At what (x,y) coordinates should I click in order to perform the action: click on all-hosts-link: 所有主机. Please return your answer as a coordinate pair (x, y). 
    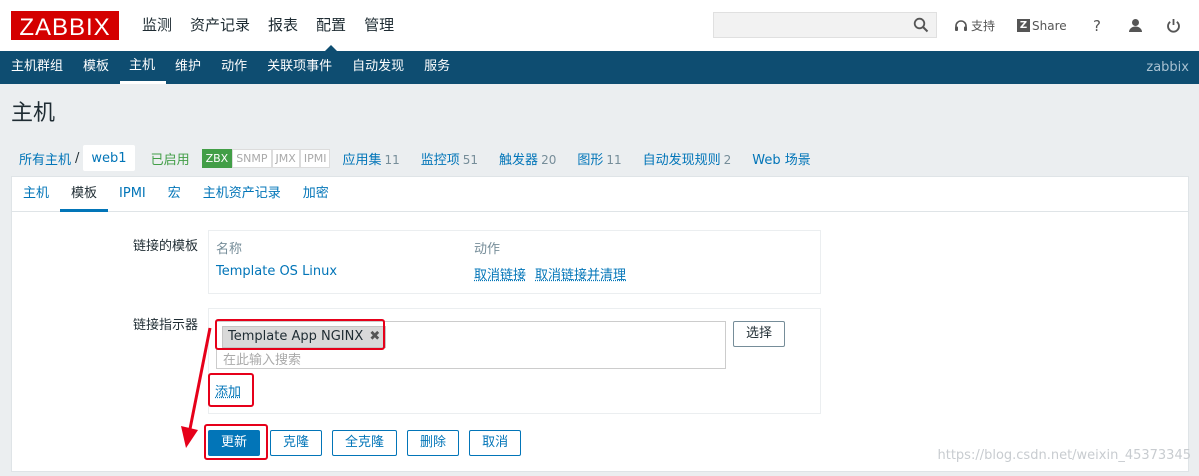
    Looking at the image, I should click on (45, 158).